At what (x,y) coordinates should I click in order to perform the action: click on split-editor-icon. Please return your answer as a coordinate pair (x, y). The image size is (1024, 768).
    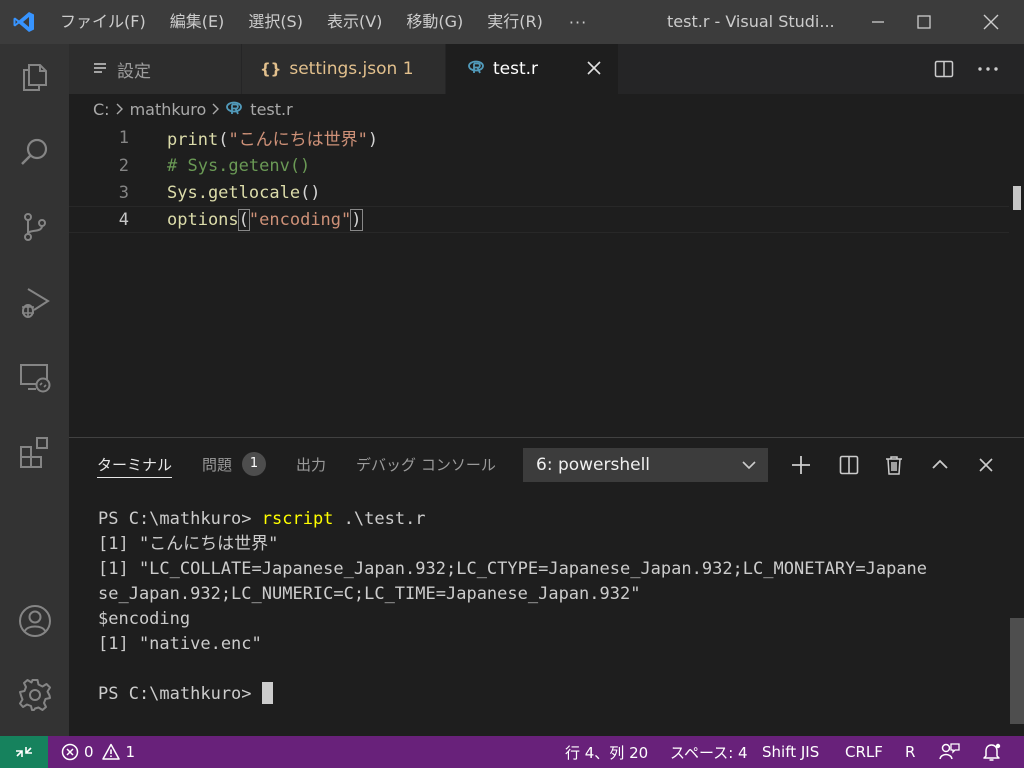
    Looking at the image, I should click on (944, 69).